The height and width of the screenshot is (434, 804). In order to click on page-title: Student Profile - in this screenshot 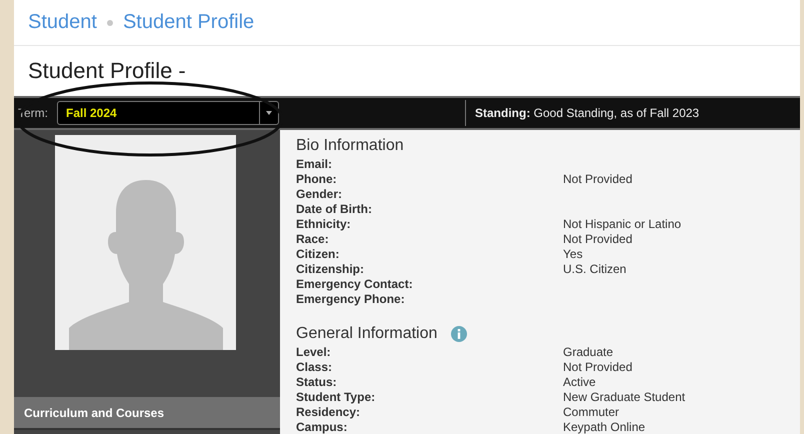, I will do `click(107, 71)`.